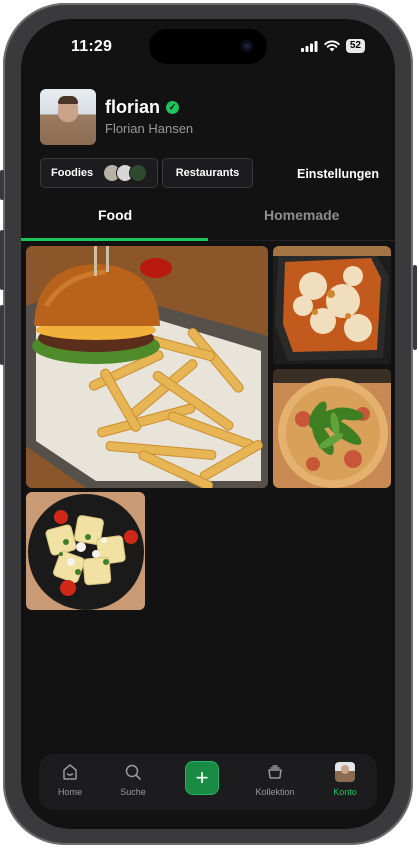 This screenshot has width=418, height=850. I want to click on wifi-icon, so click(332, 46).